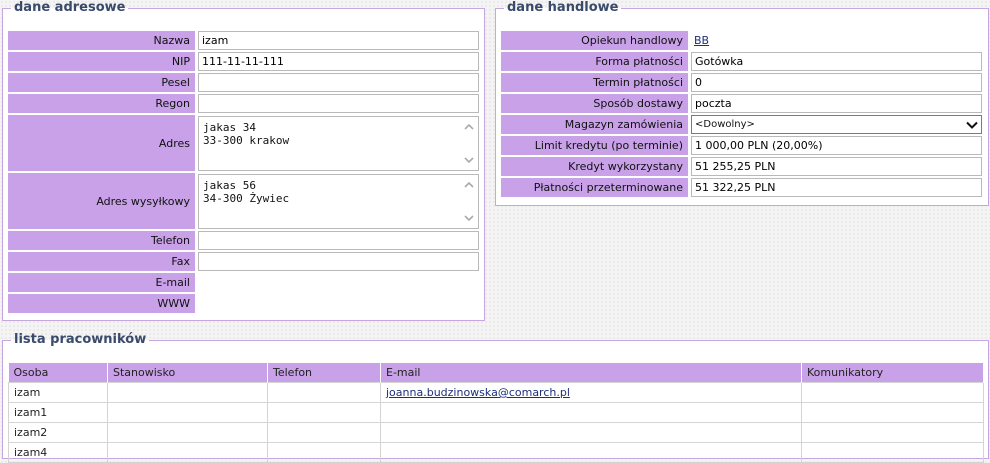 The width and height of the screenshot is (990, 463). What do you see at coordinates (338, 201) in the screenshot?
I see `ship-address-textarea: jakas 56 34-300 Żywiec` at bounding box center [338, 201].